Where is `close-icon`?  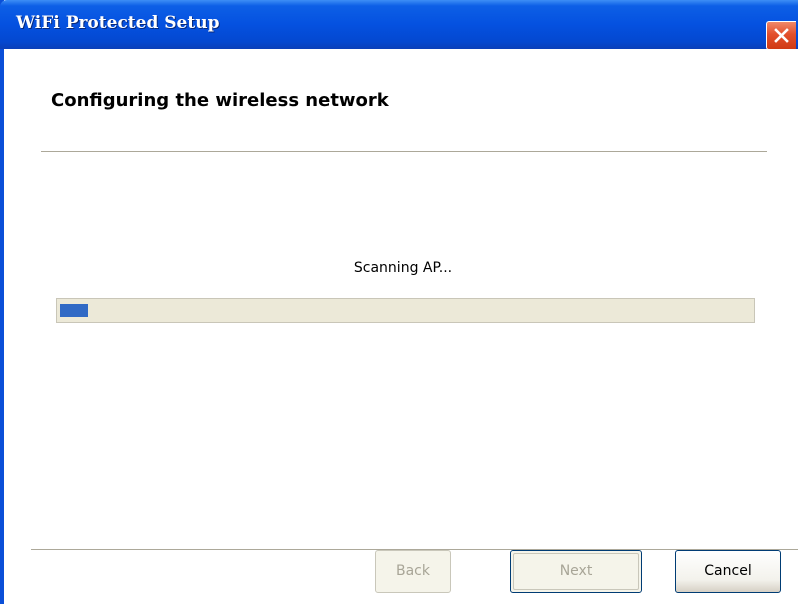 close-icon is located at coordinates (781, 35).